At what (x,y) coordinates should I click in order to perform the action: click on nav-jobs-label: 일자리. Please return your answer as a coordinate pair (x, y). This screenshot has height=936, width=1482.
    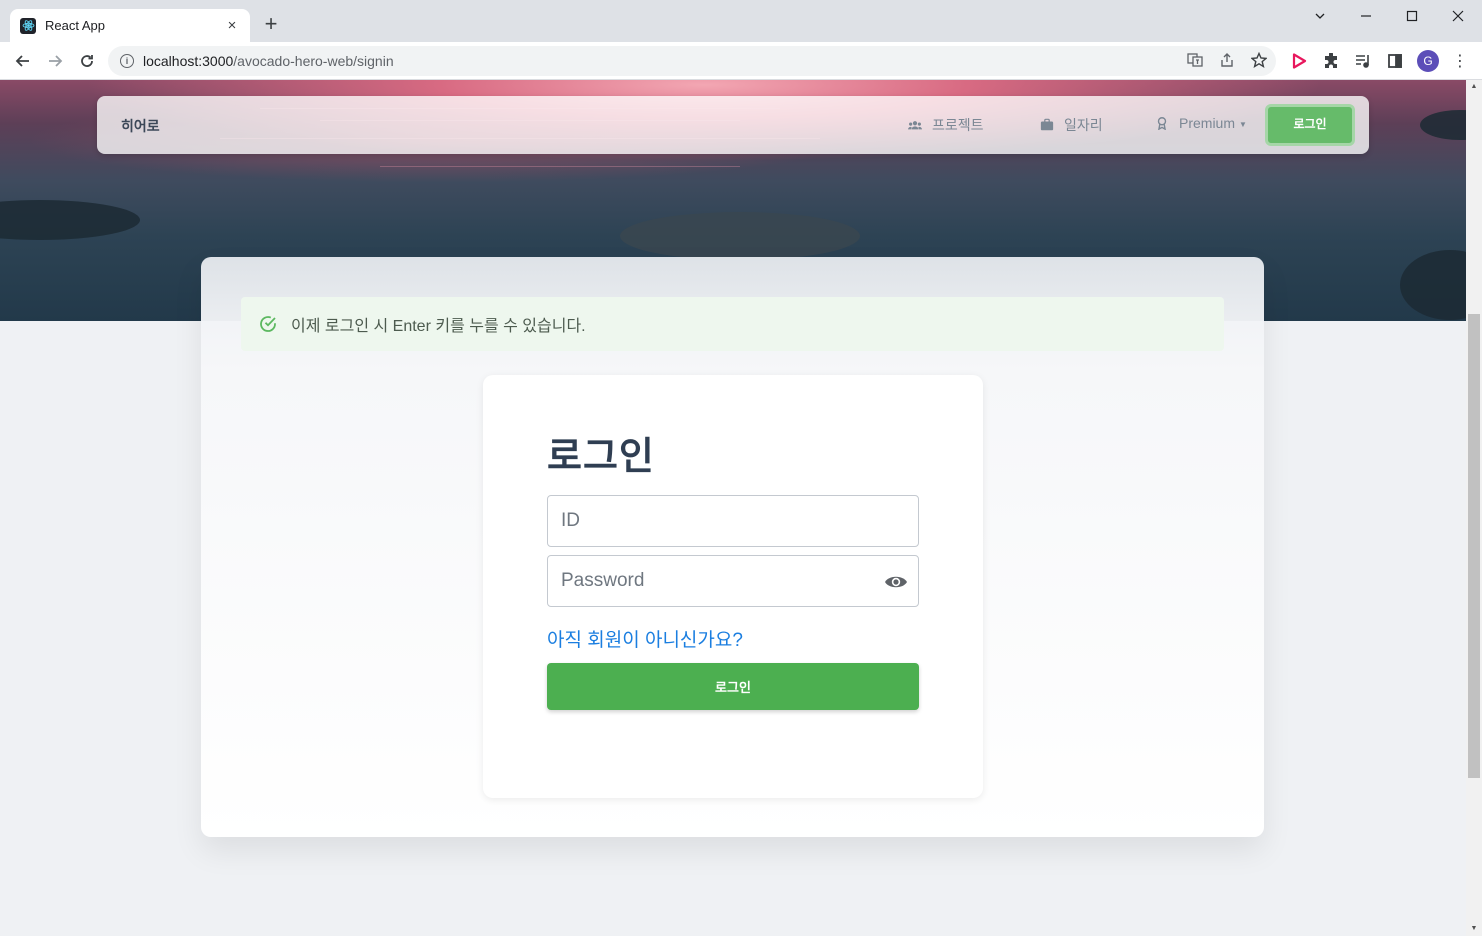
    Looking at the image, I should click on (1083, 125).